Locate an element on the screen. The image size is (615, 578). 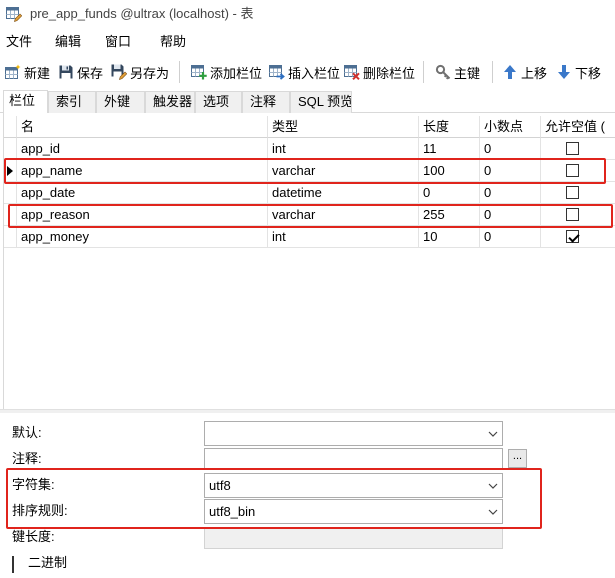
save-icon is located at coordinates (66, 72).